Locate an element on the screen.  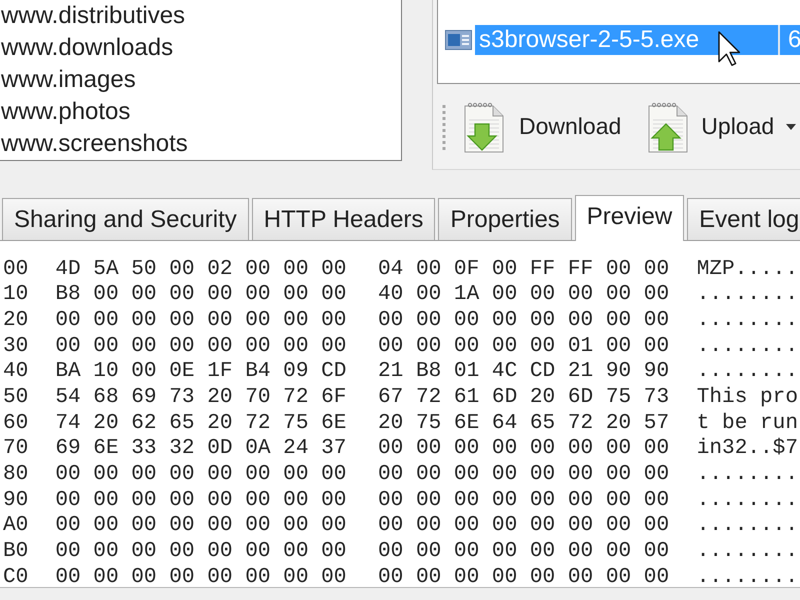
ascii-text: in32..$7 is located at coordinates (747, 448).